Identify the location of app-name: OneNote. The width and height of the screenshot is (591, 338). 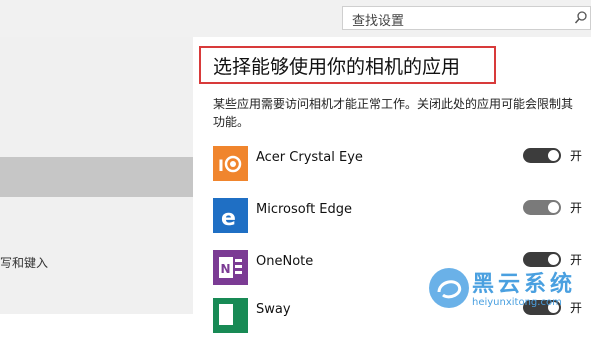
(285, 261).